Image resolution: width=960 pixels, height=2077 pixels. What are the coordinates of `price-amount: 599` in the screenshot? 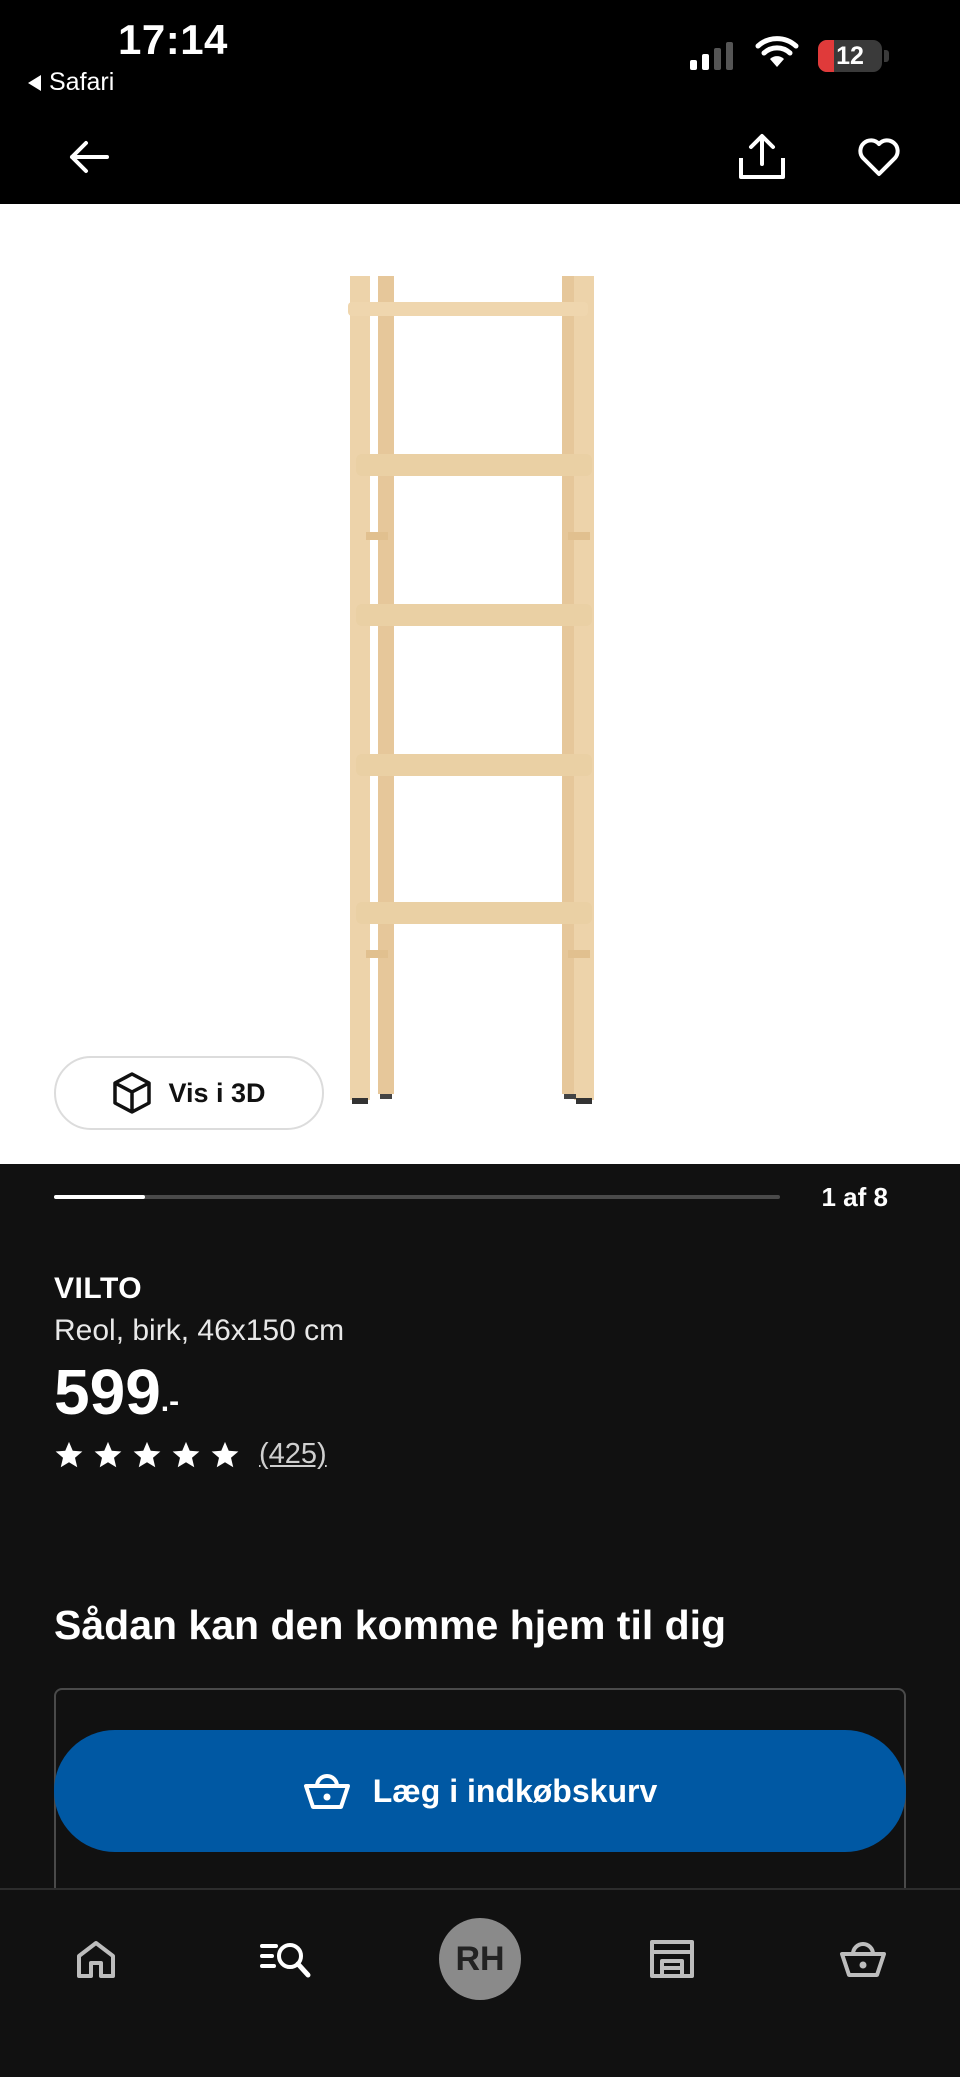 It's located at (107, 1392).